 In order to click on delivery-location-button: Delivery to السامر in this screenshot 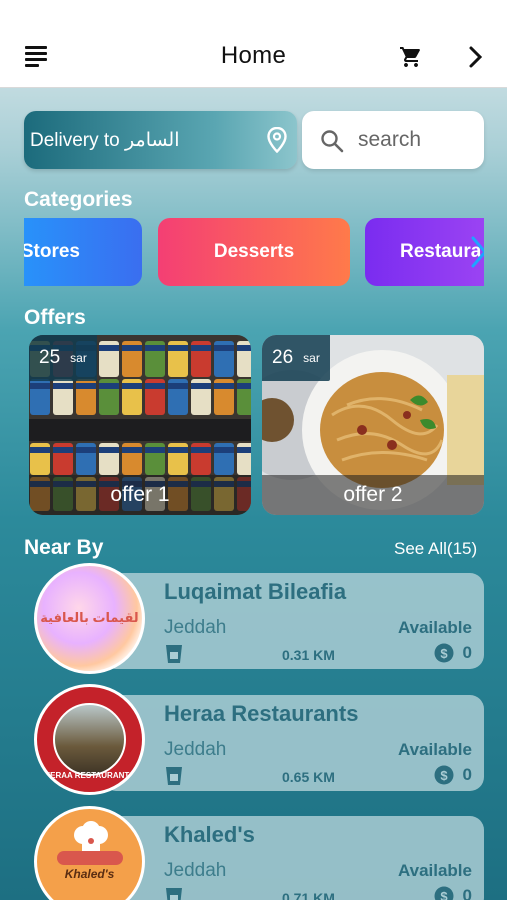, I will do `click(160, 140)`.